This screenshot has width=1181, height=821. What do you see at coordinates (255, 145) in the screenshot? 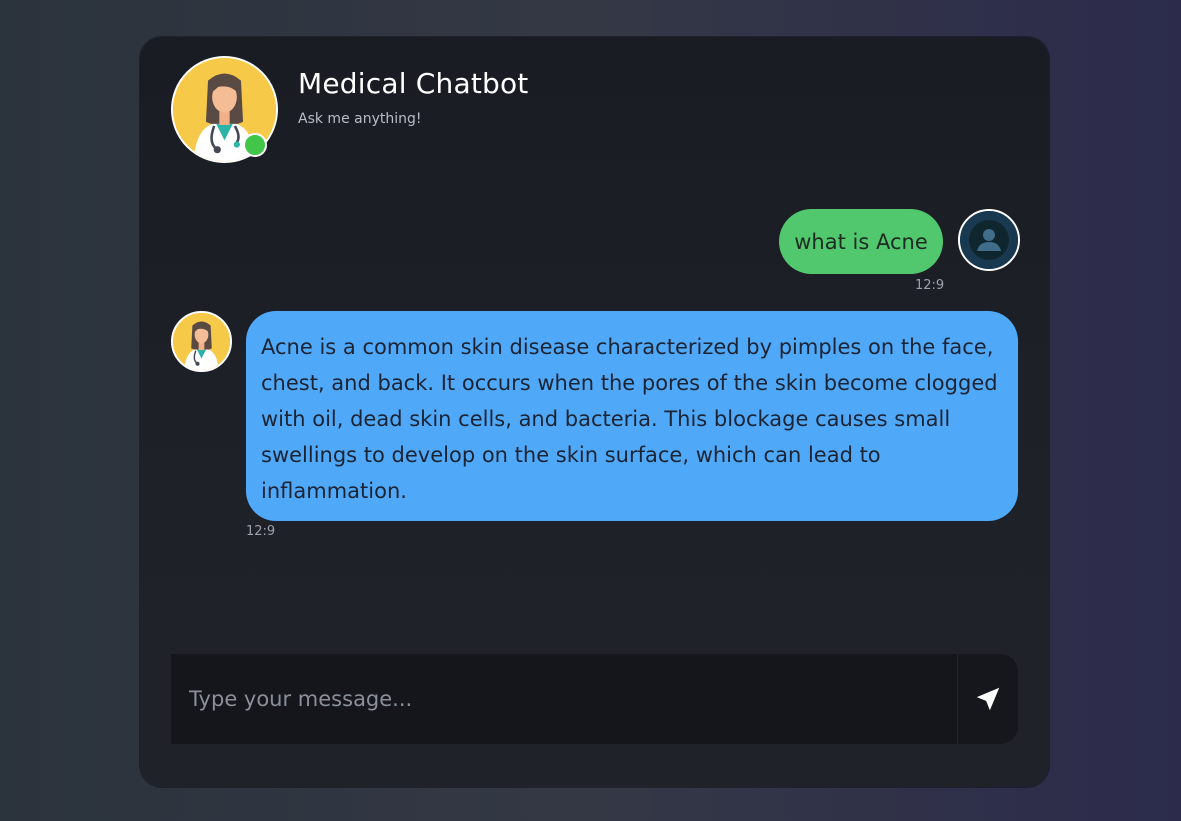
I see `online-status-dot` at bounding box center [255, 145].